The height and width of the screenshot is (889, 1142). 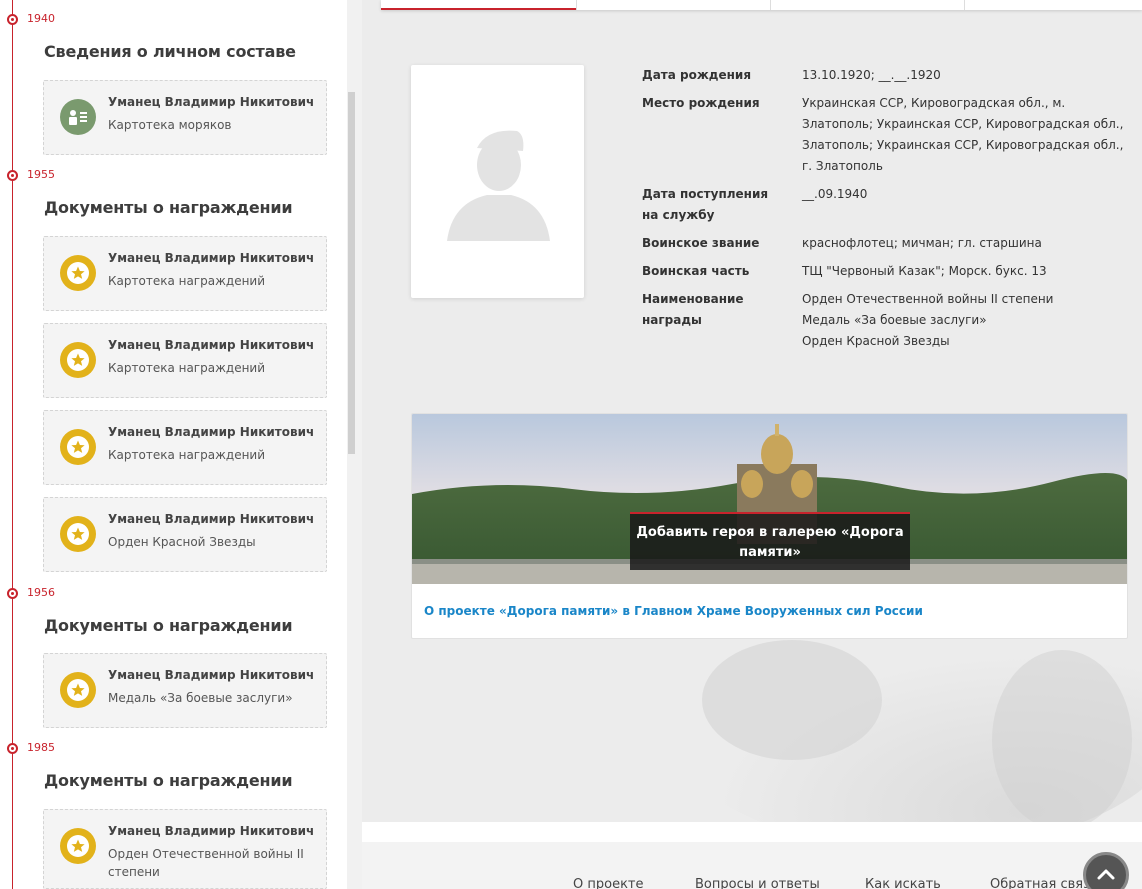 I want to click on add-hero-gallery-button: Добавить героя в галерею «Дорога памяти», so click(x=770, y=541).